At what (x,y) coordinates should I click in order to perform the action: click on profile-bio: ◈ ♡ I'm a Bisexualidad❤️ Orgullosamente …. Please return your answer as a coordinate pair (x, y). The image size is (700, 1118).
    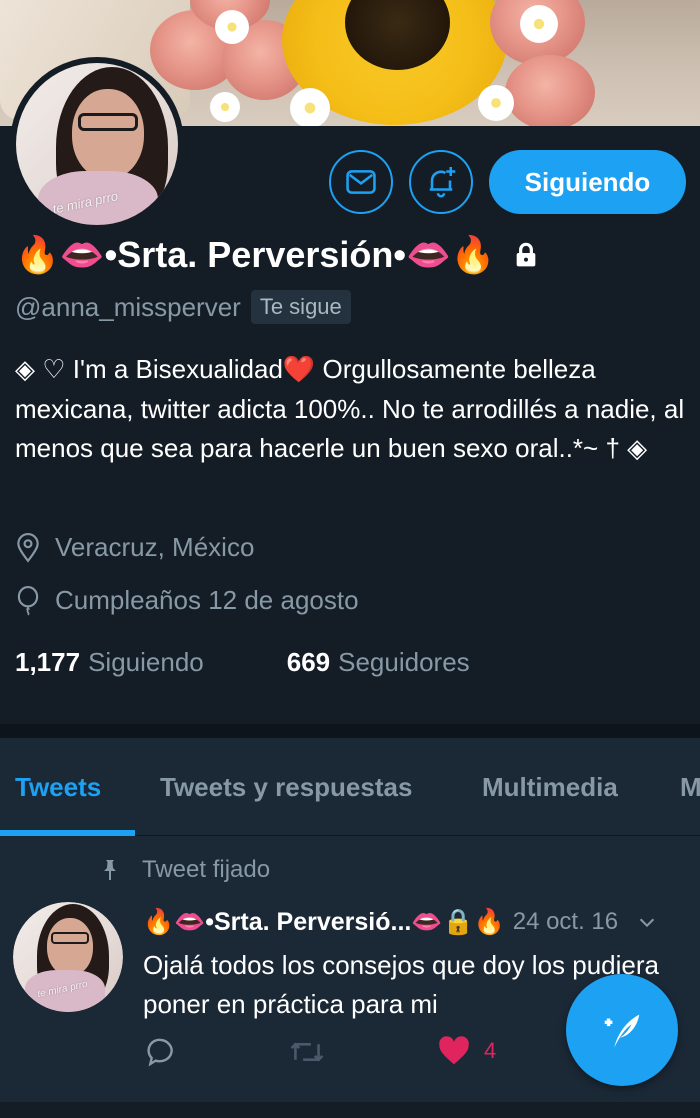
    Looking at the image, I should click on (350, 408).